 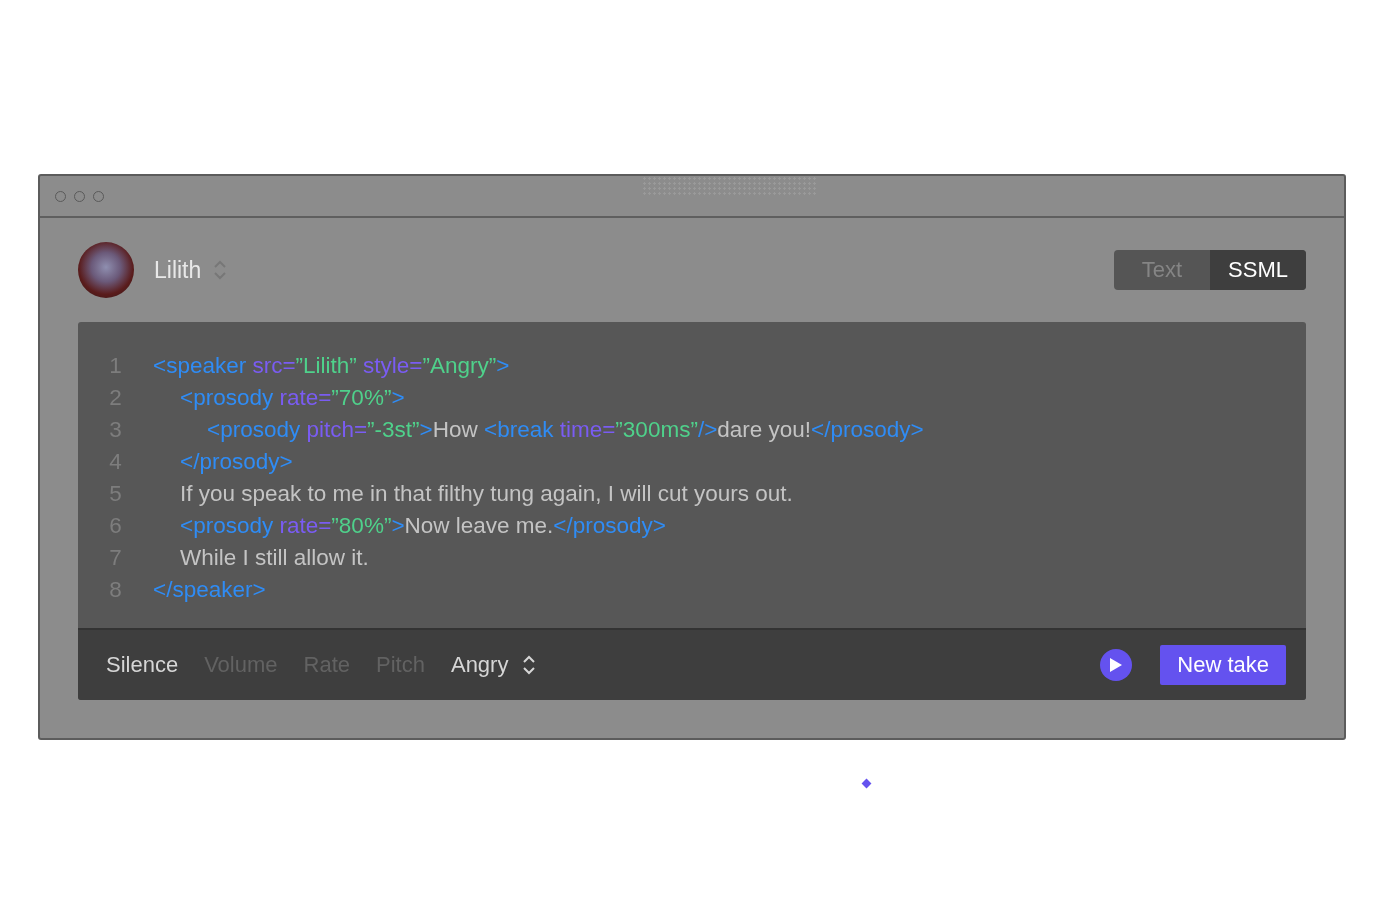 What do you see at coordinates (423, 526) in the screenshot?
I see `code-line: <prosody rate=”80%”>Now leave me.</prosody>` at bounding box center [423, 526].